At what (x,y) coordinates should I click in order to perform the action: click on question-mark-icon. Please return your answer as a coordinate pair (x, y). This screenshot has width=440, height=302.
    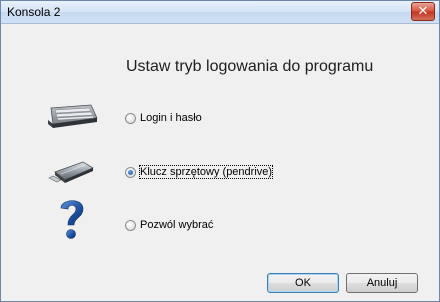
    Looking at the image, I should click on (72, 219).